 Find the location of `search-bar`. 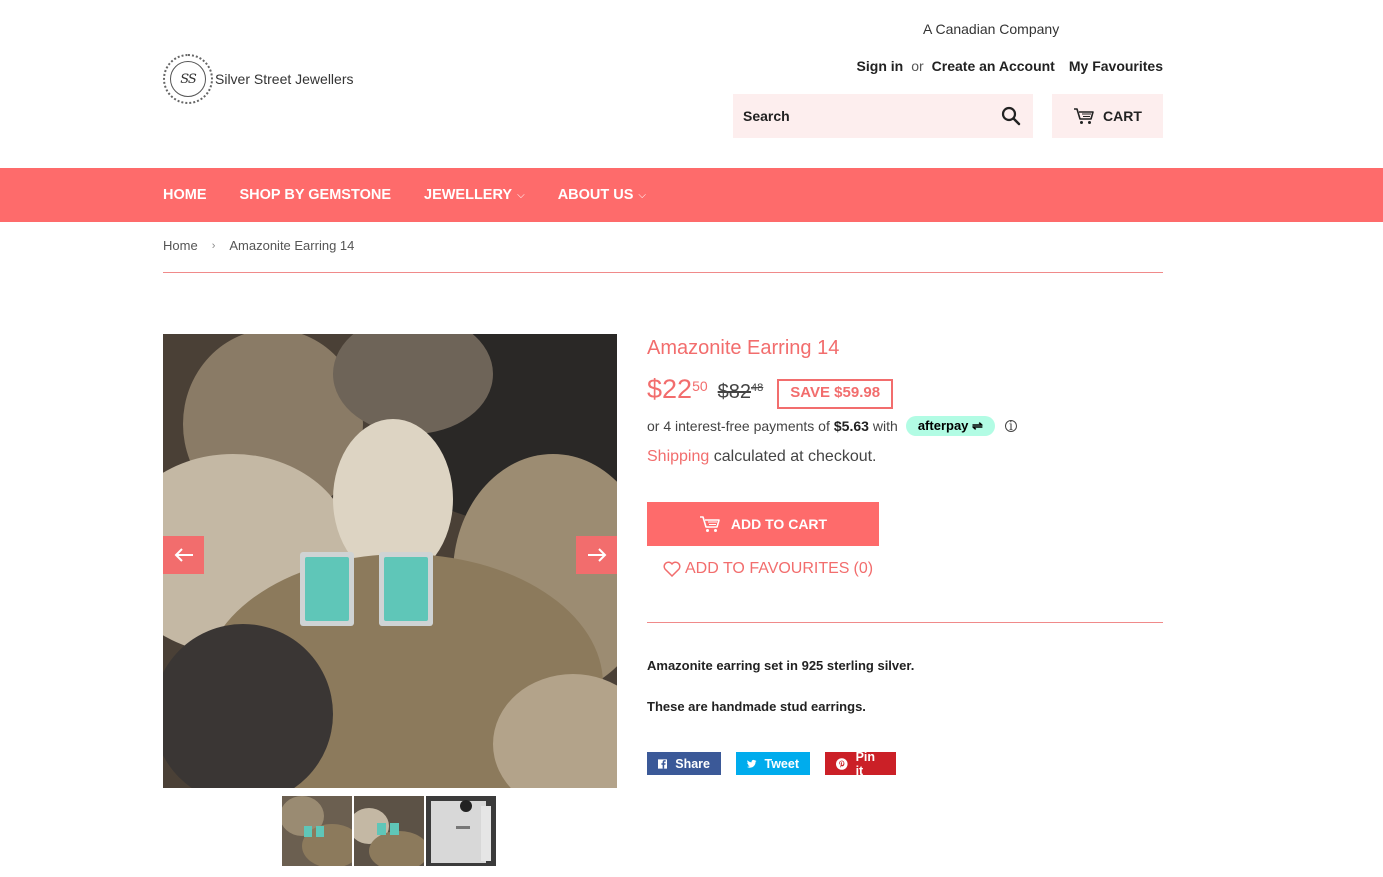

search-bar is located at coordinates (883, 116).